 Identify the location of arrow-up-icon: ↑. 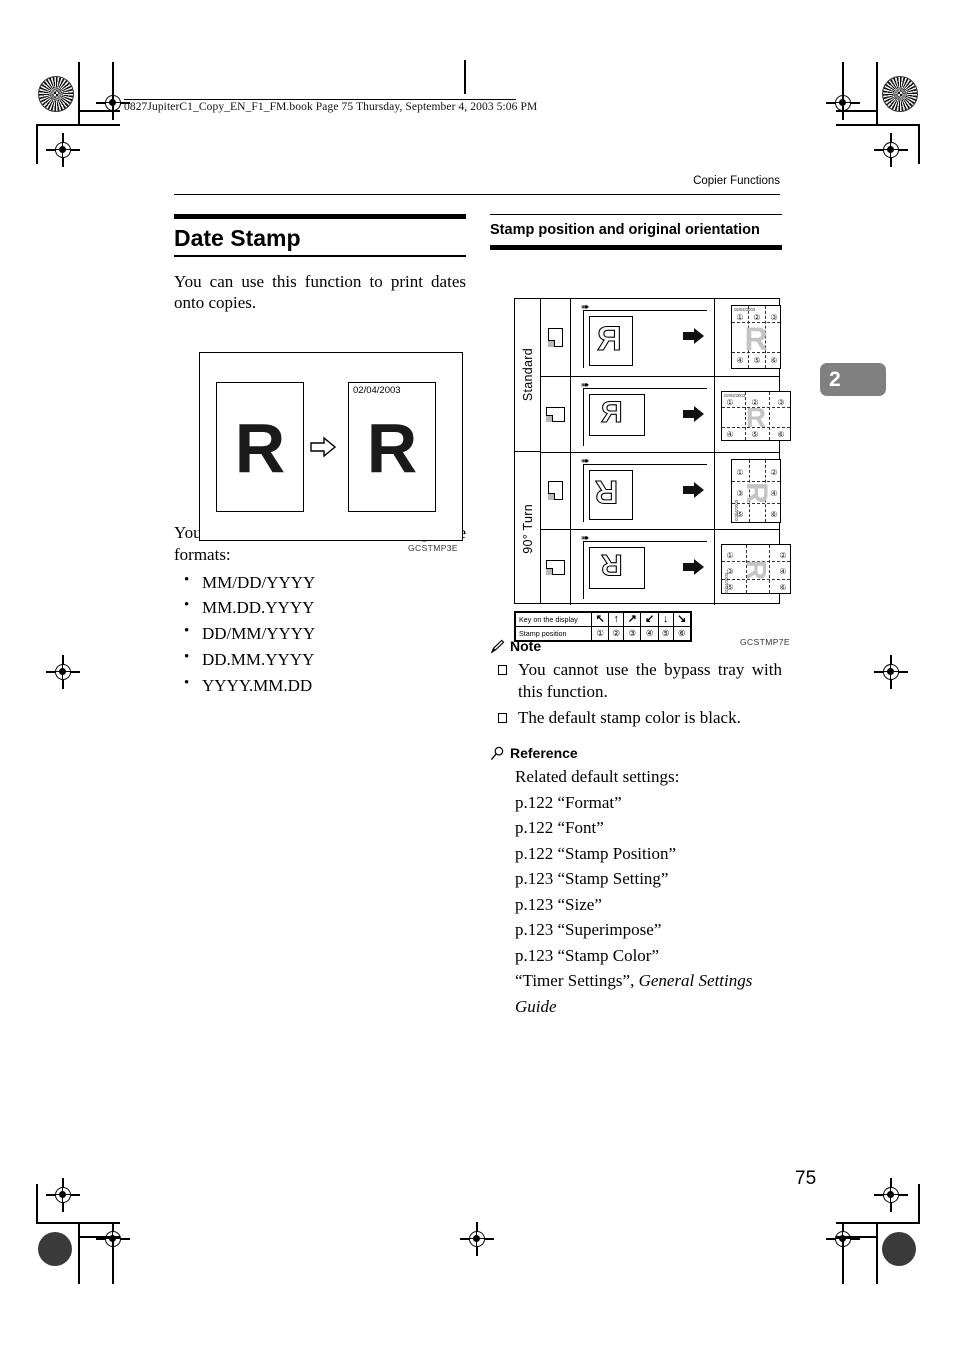
(616, 619).